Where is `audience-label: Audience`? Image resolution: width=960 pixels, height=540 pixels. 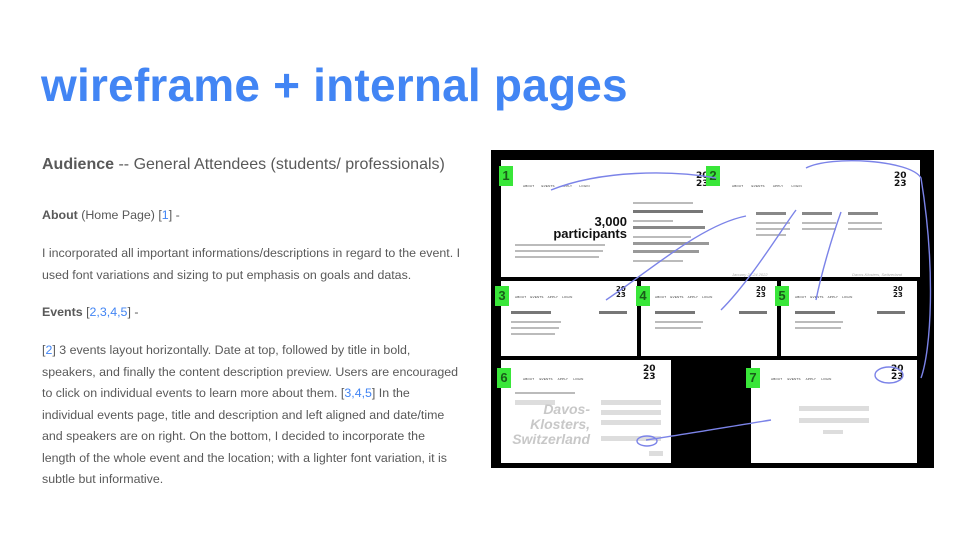
audience-label: Audience is located at coordinates (78, 164).